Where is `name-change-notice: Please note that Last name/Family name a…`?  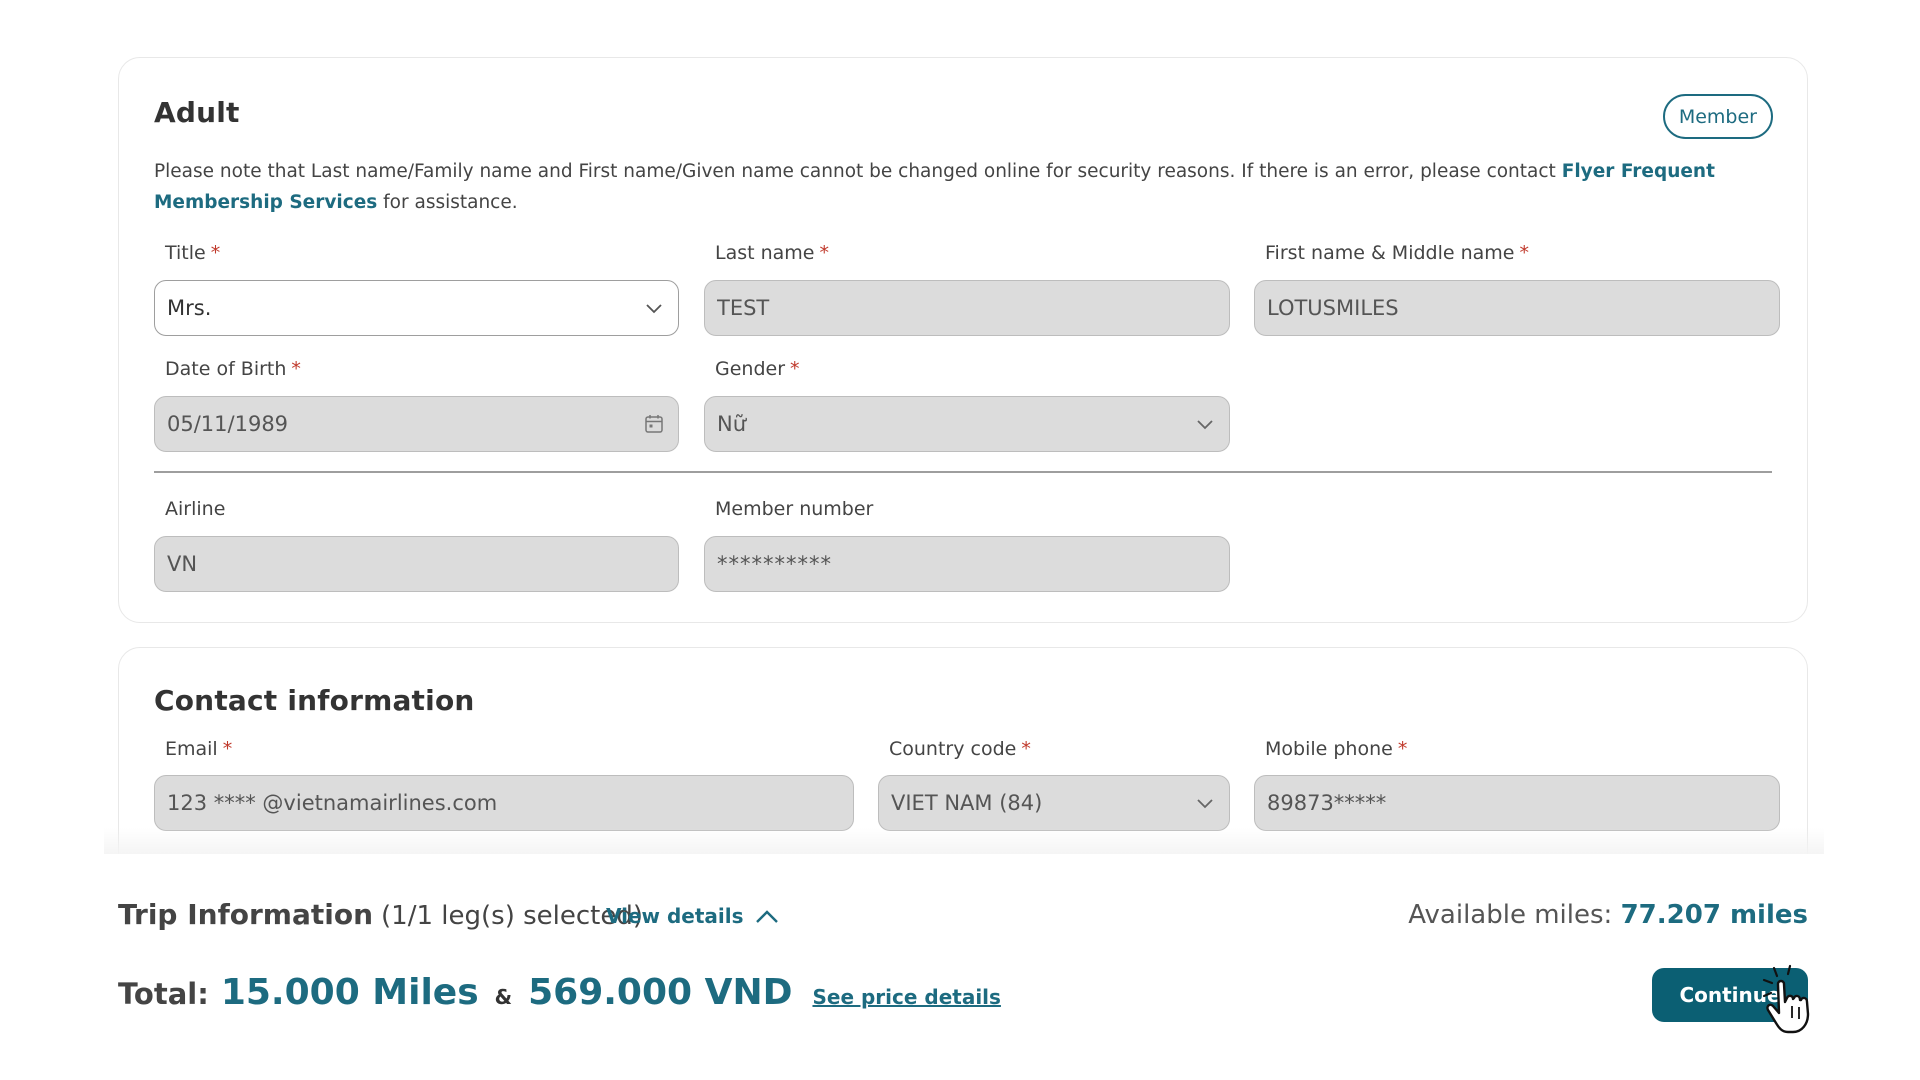
name-change-notice: Please note that Last name/Family name a… is located at coordinates (954, 187).